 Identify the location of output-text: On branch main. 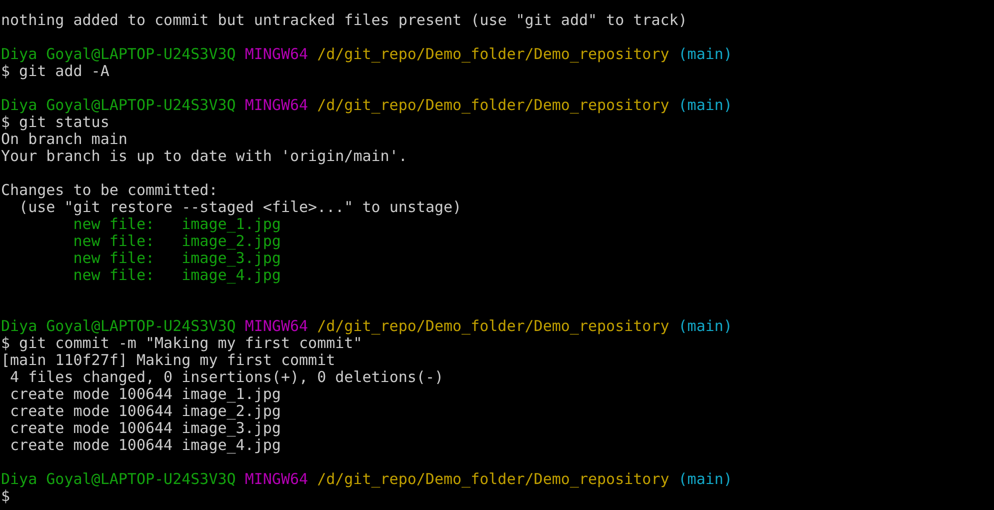
(64, 139).